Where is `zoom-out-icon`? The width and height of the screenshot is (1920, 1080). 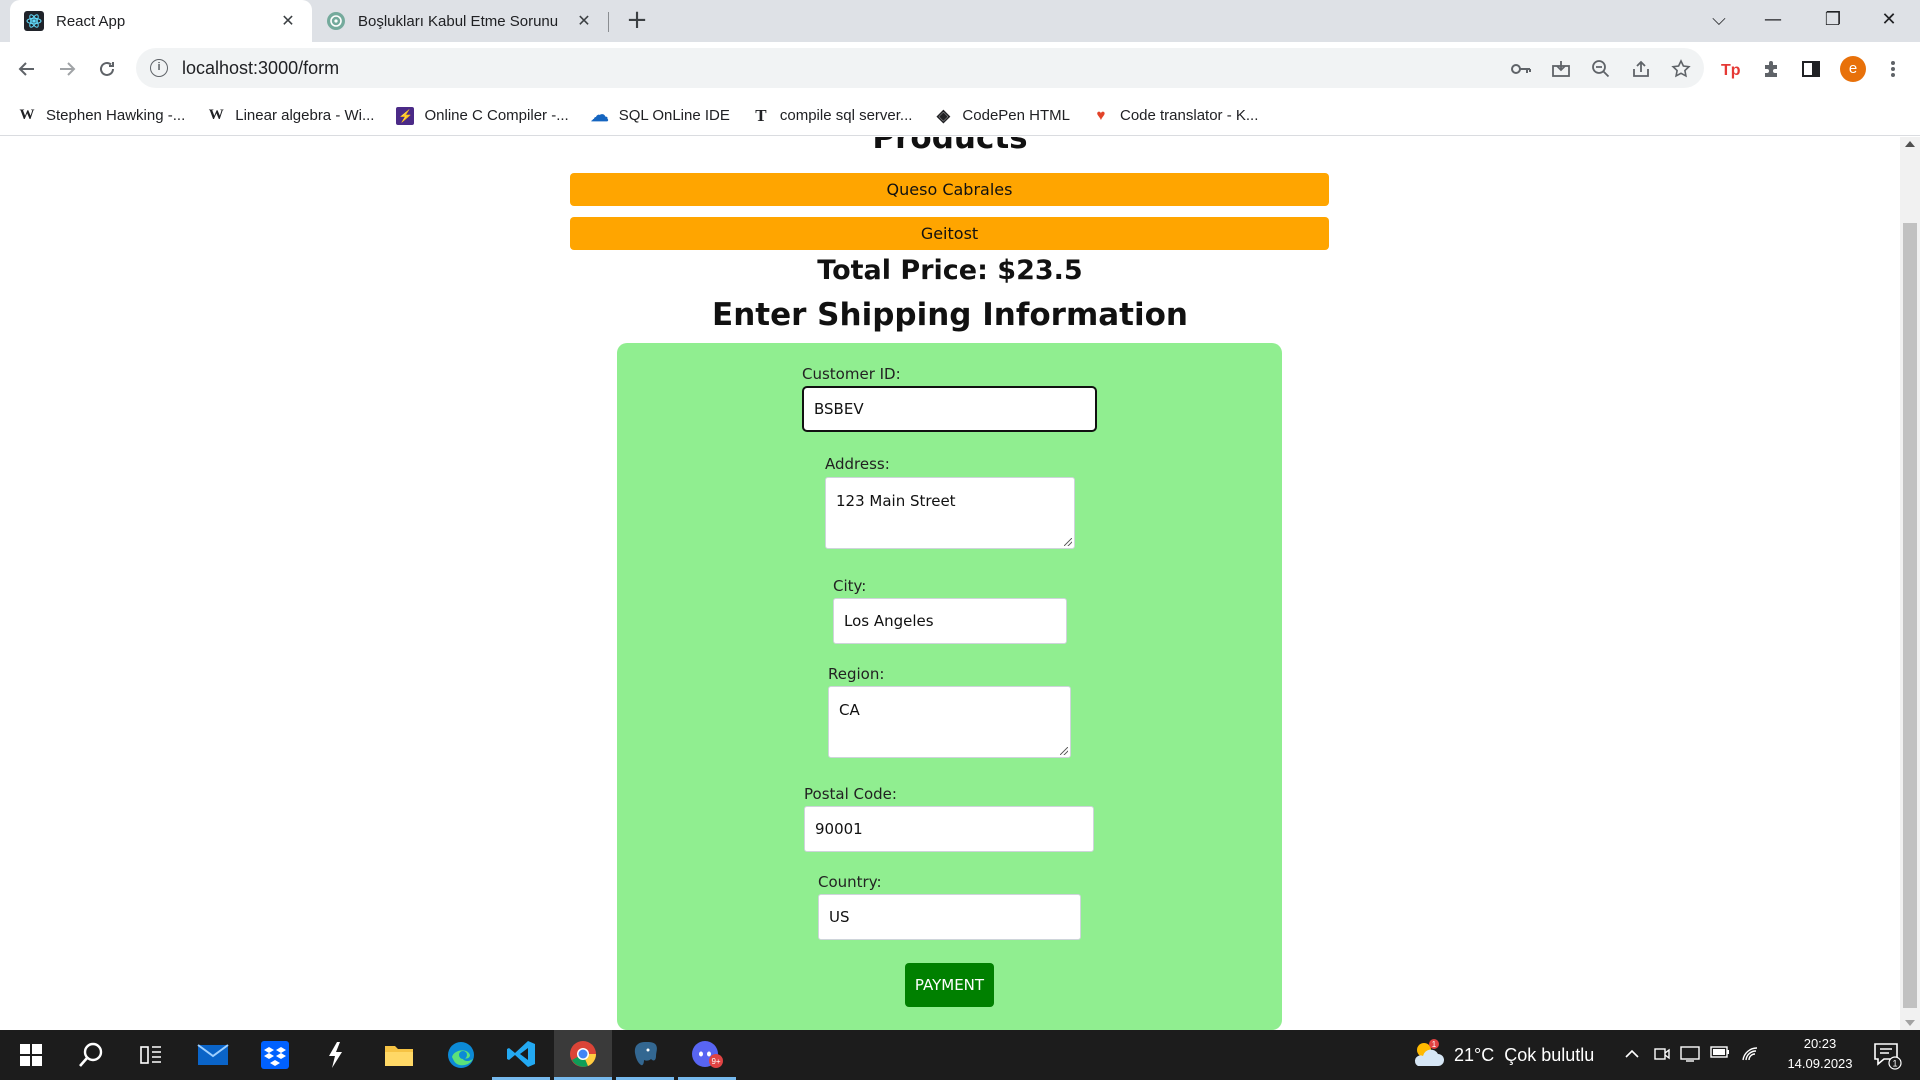
zoom-out-icon is located at coordinates (1601, 69).